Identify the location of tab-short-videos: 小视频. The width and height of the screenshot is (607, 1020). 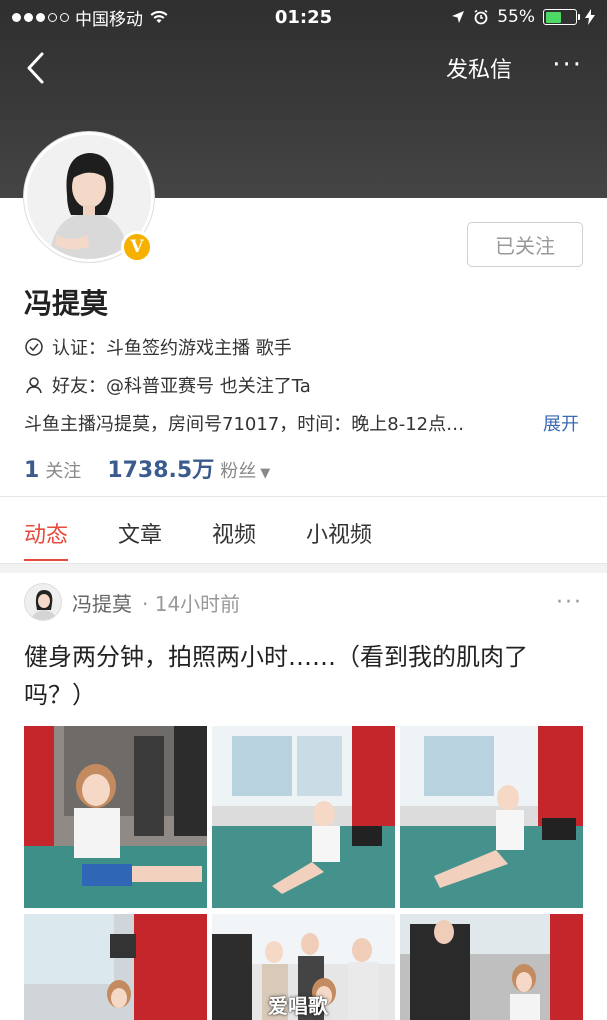
(339, 530).